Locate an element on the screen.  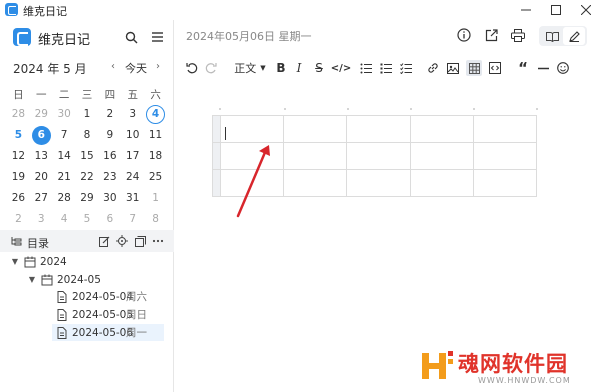
redo-button is located at coordinates (211, 68).